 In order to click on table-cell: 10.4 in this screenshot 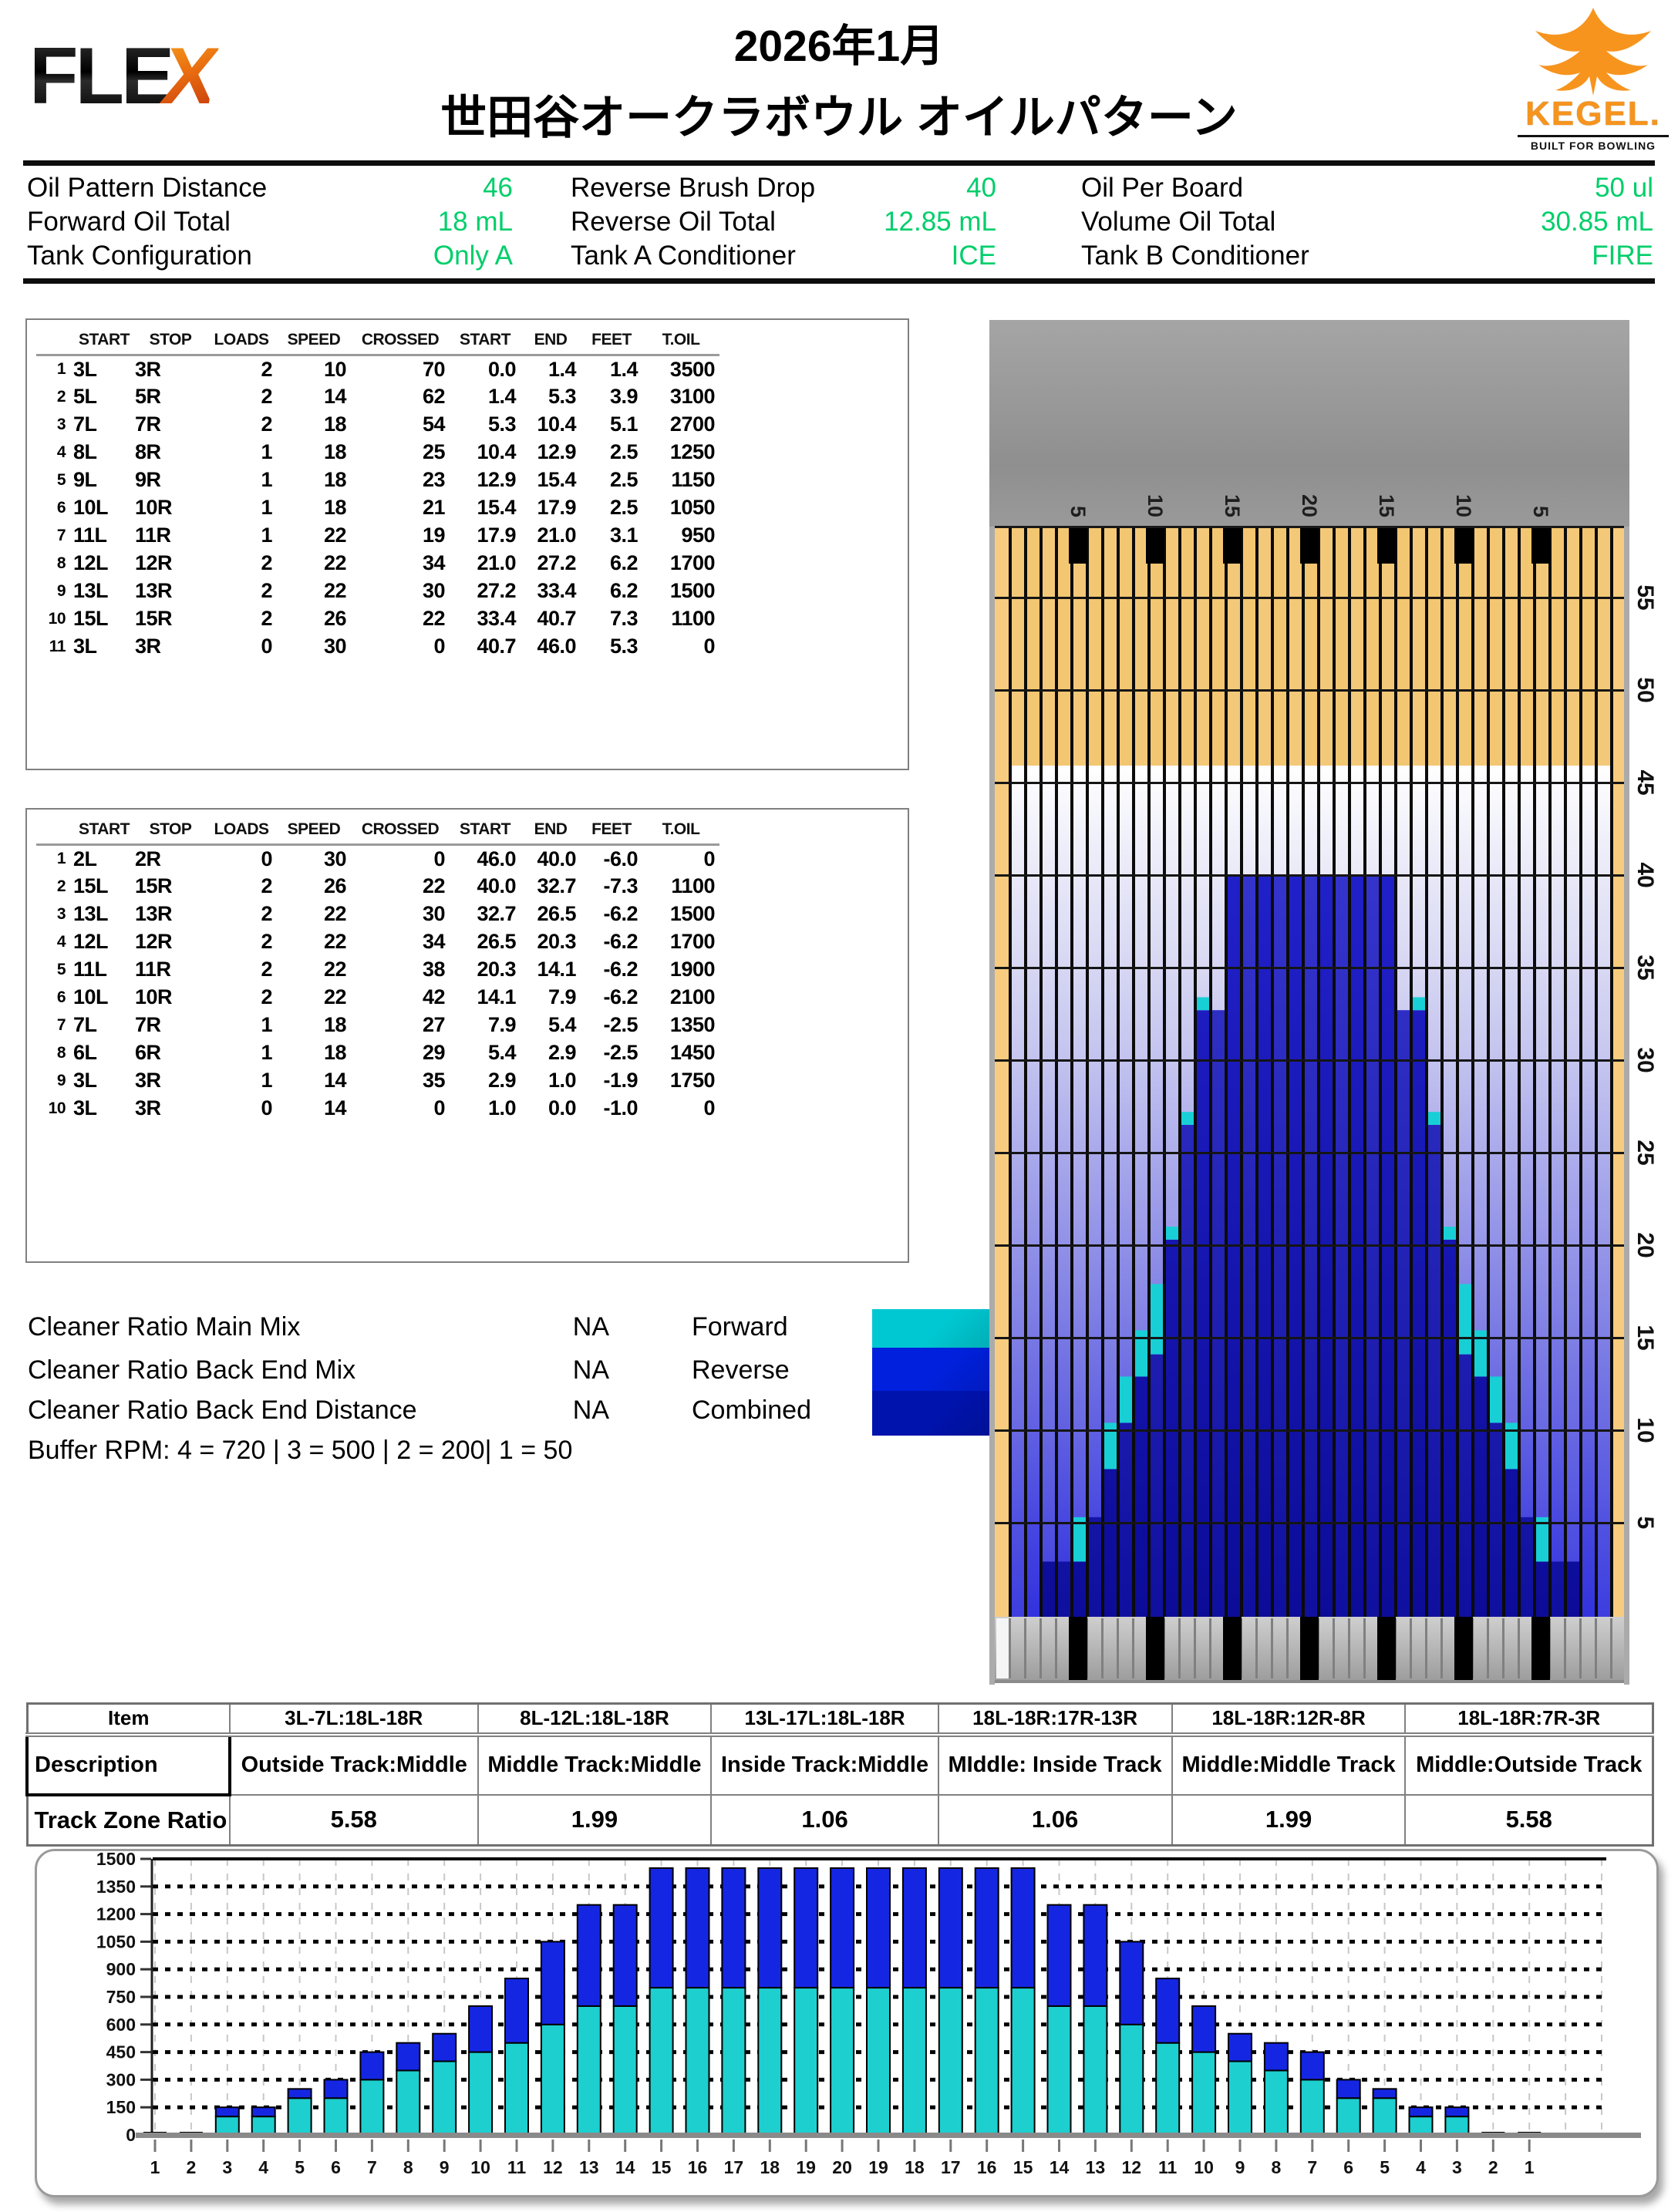, I will do `click(496, 452)`.